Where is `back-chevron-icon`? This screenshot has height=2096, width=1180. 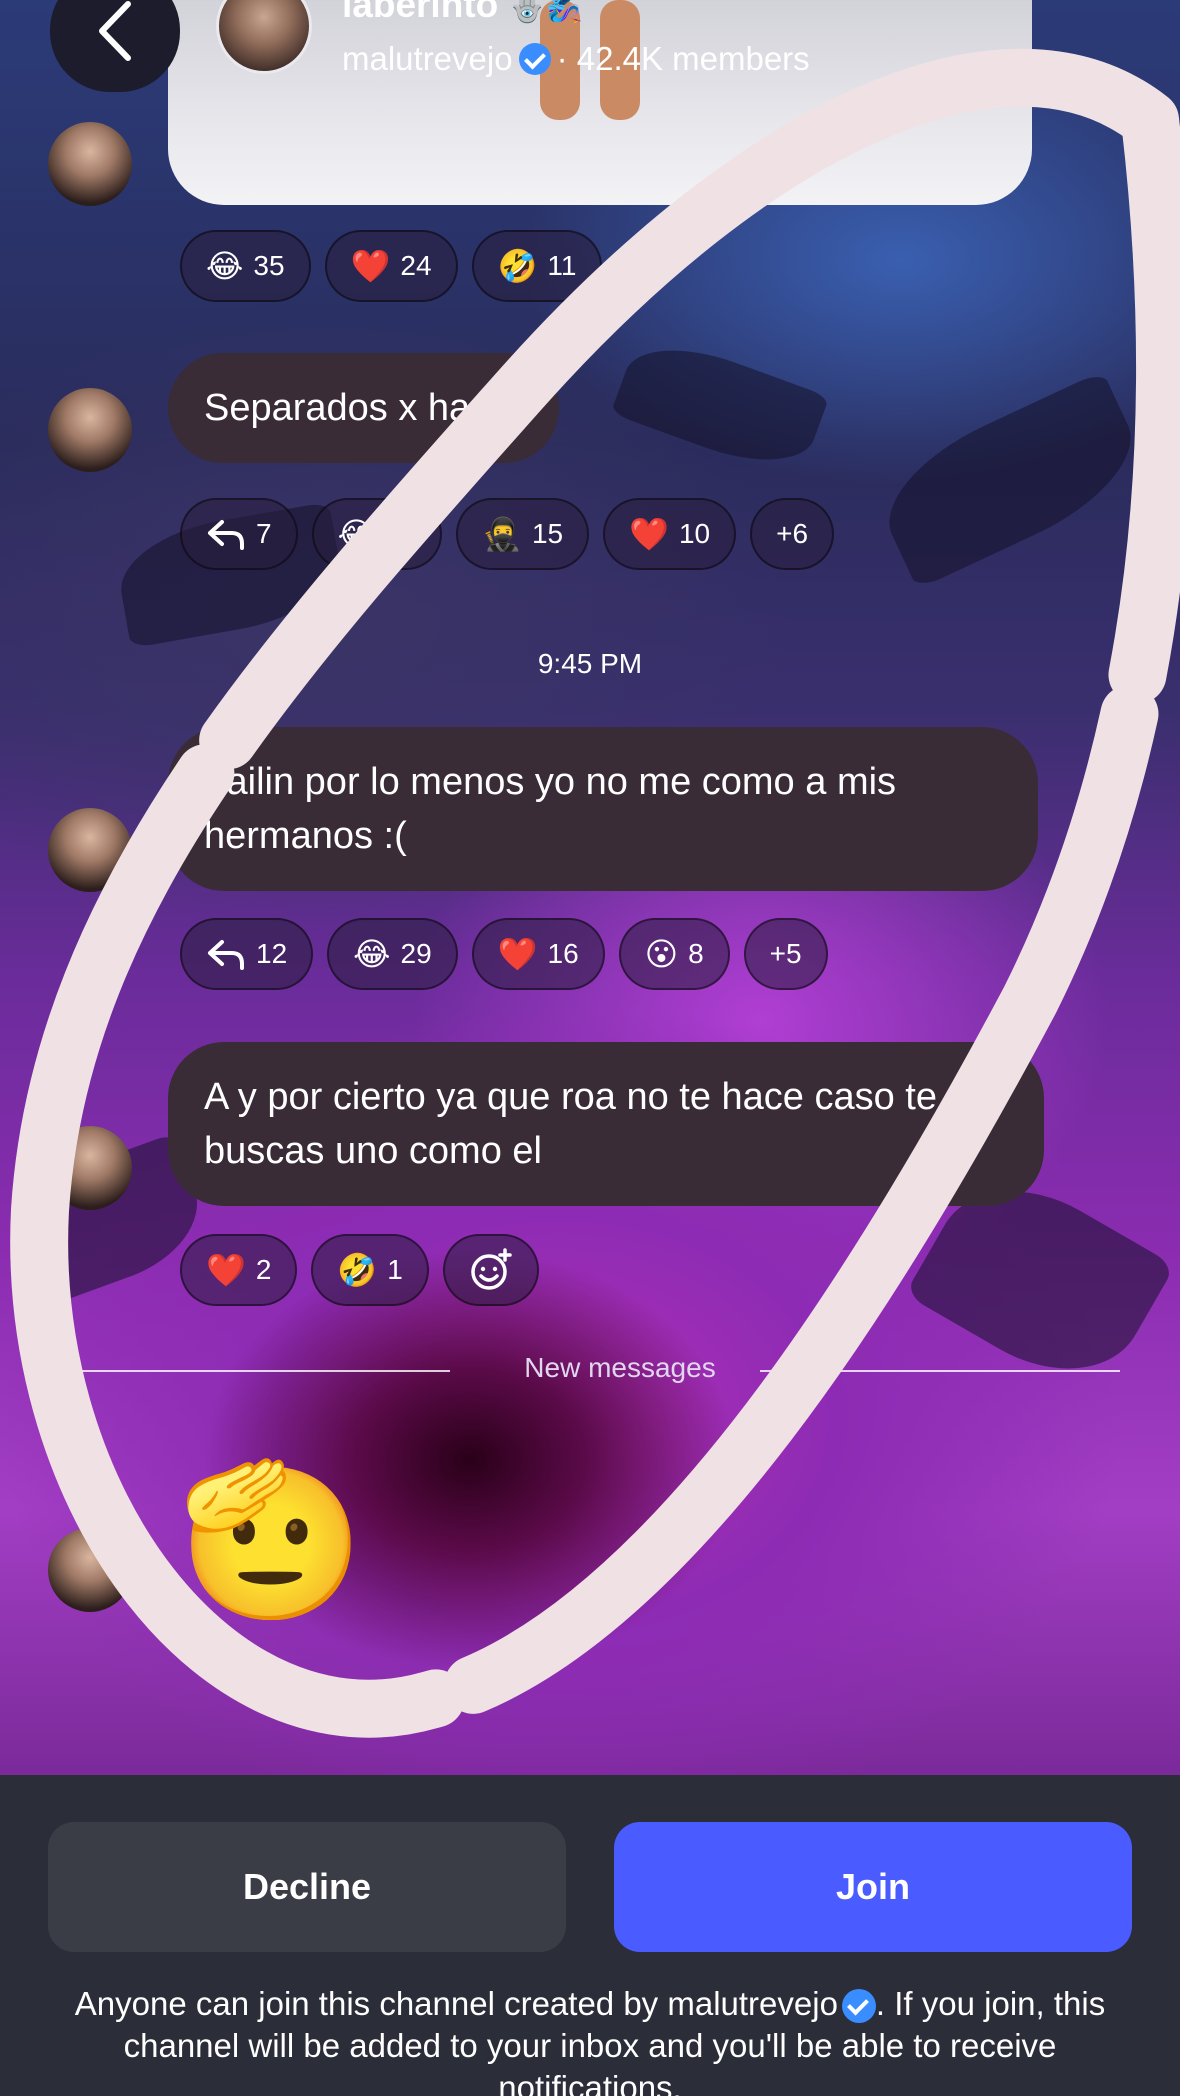
back-chevron-icon is located at coordinates (115, 31).